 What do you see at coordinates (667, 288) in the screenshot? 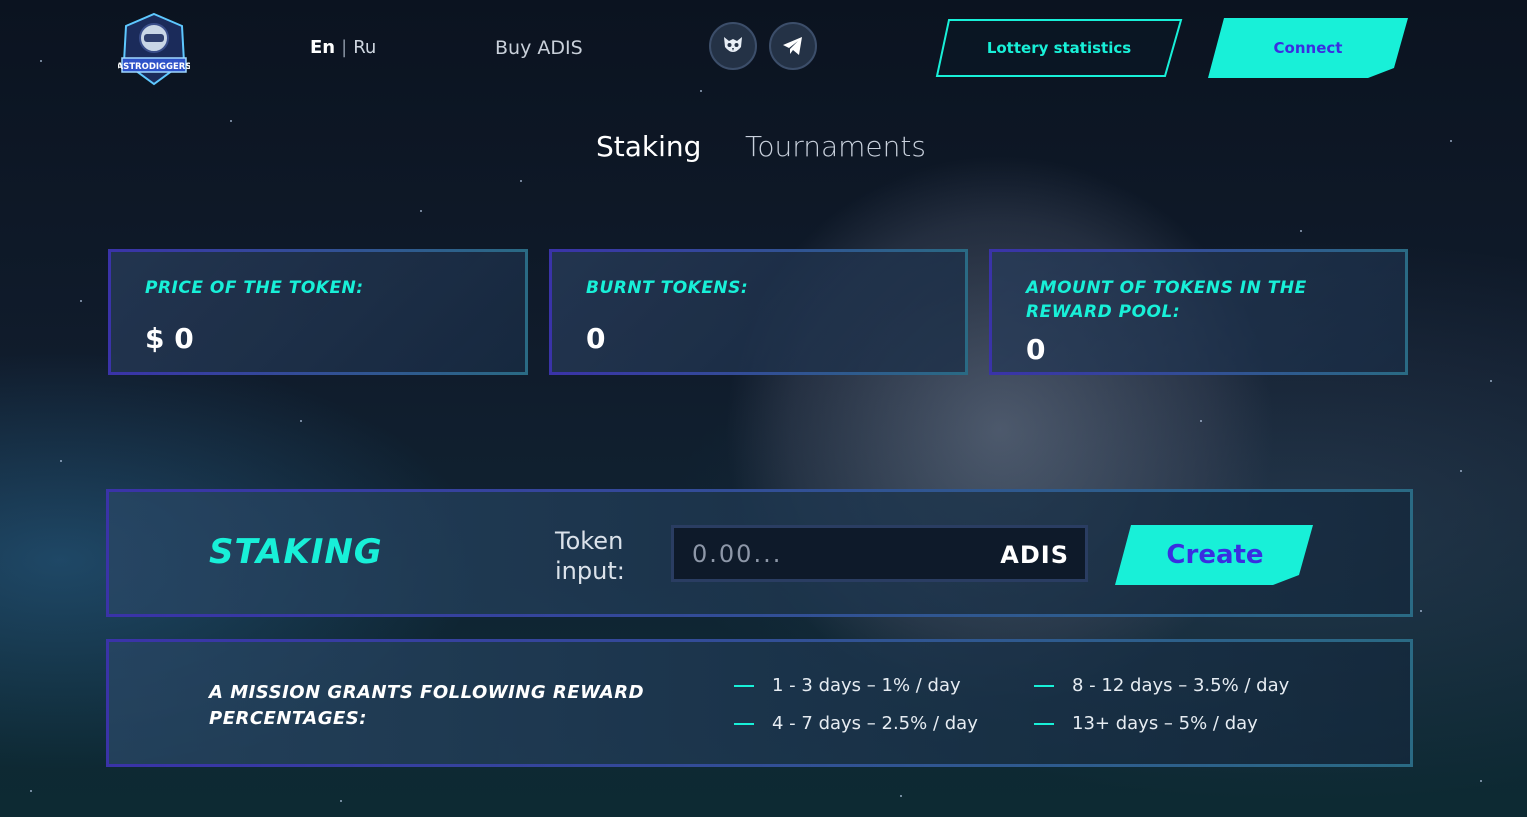
I see `stat-label: BURNT TOKENS:` at bounding box center [667, 288].